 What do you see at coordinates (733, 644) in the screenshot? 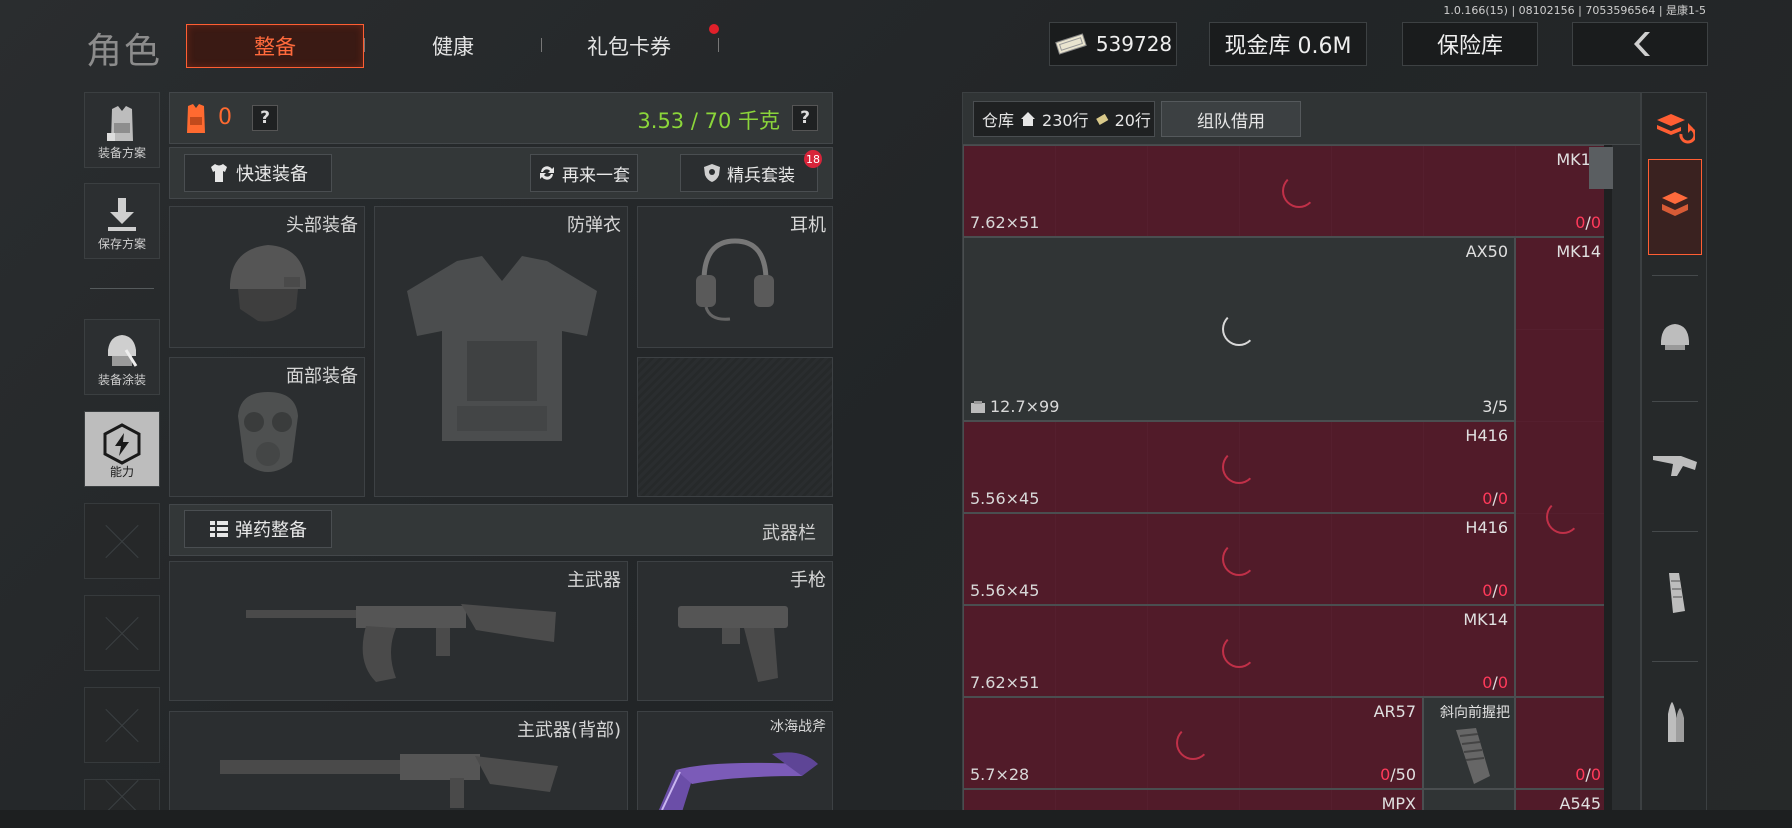
I see `pistol-icon` at bounding box center [733, 644].